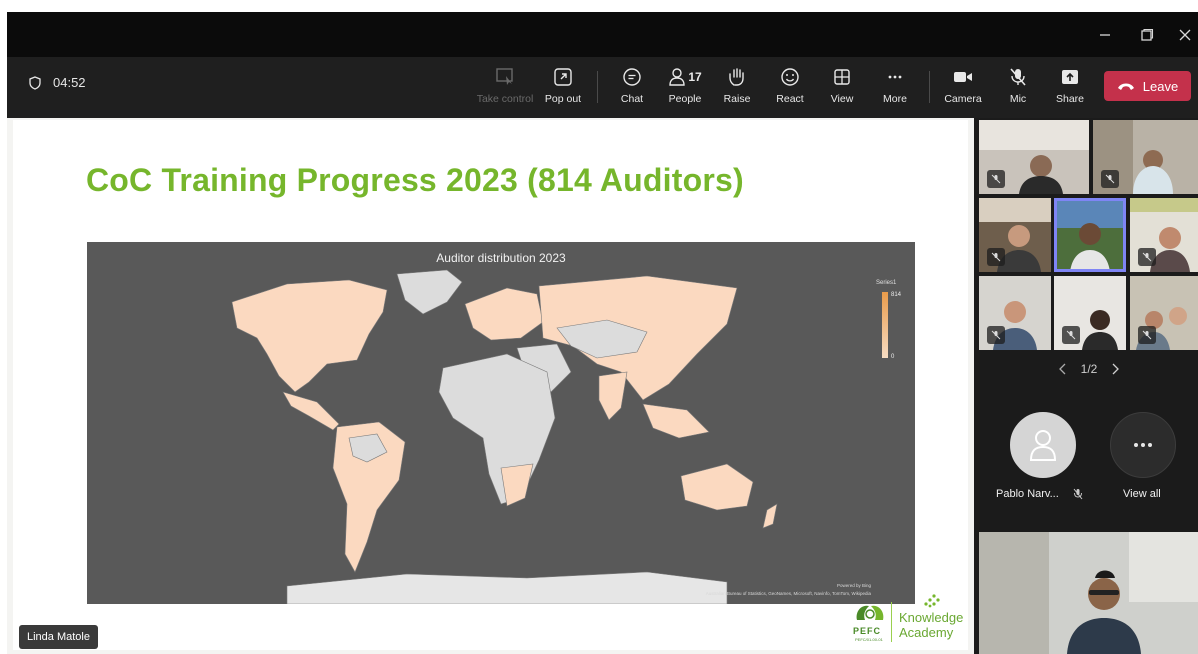  Describe the element at coordinates (1105, 34) in the screenshot. I see `minimize-icon` at that location.